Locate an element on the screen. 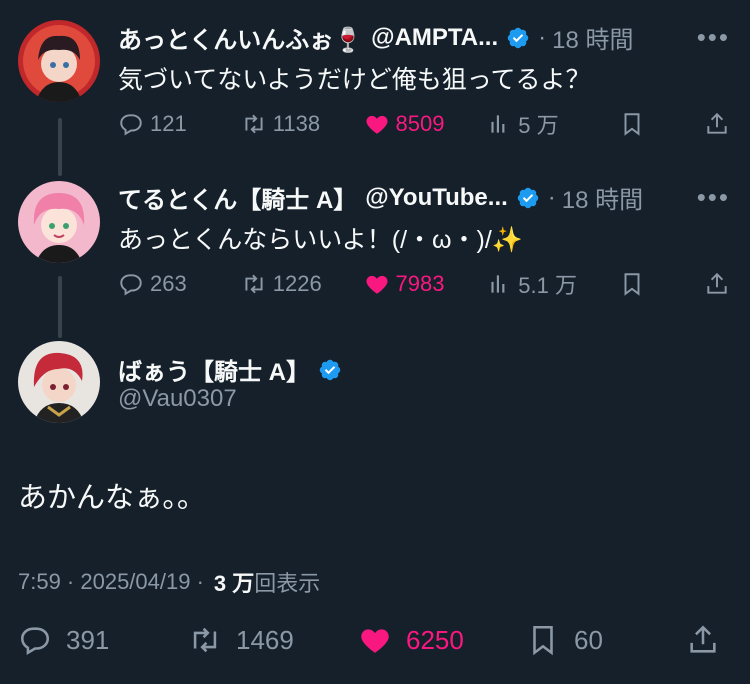  tweet-text: あかんなぁ。。 is located at coordinates (112, 498).